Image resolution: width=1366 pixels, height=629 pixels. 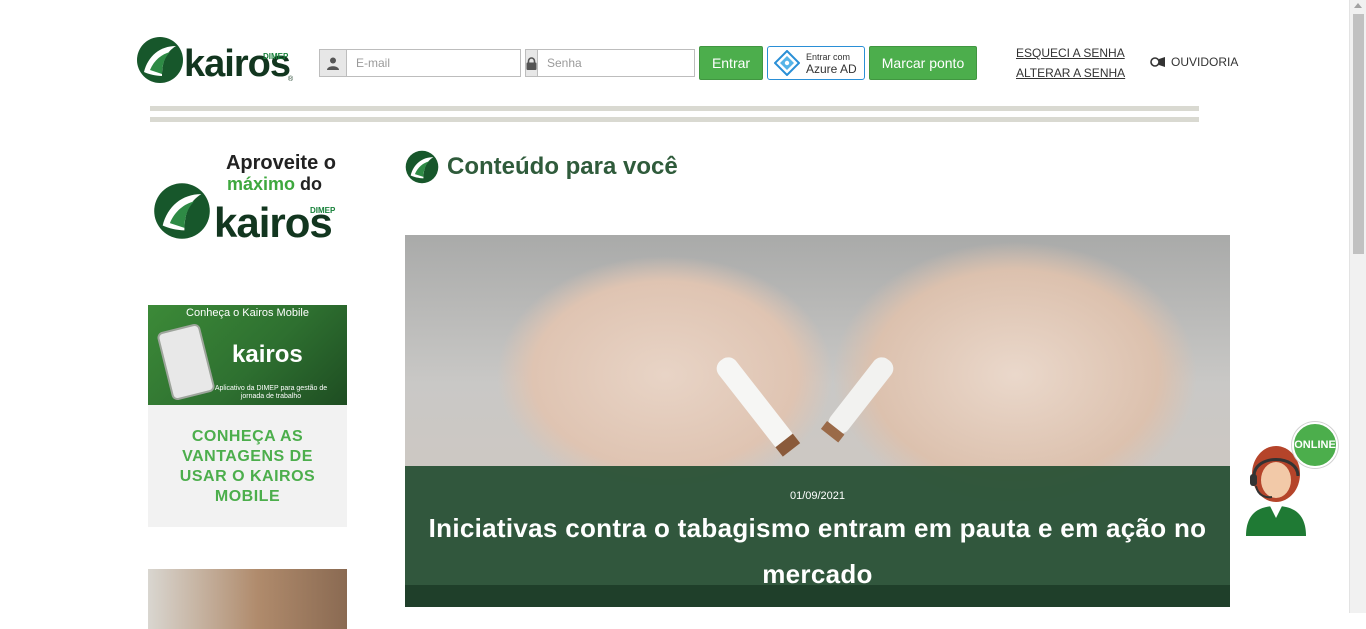 What do you see at coordinates (276, 56) in the screenshot?
I see `logo-brand: DIMEP` at bounding box center [276, 56].